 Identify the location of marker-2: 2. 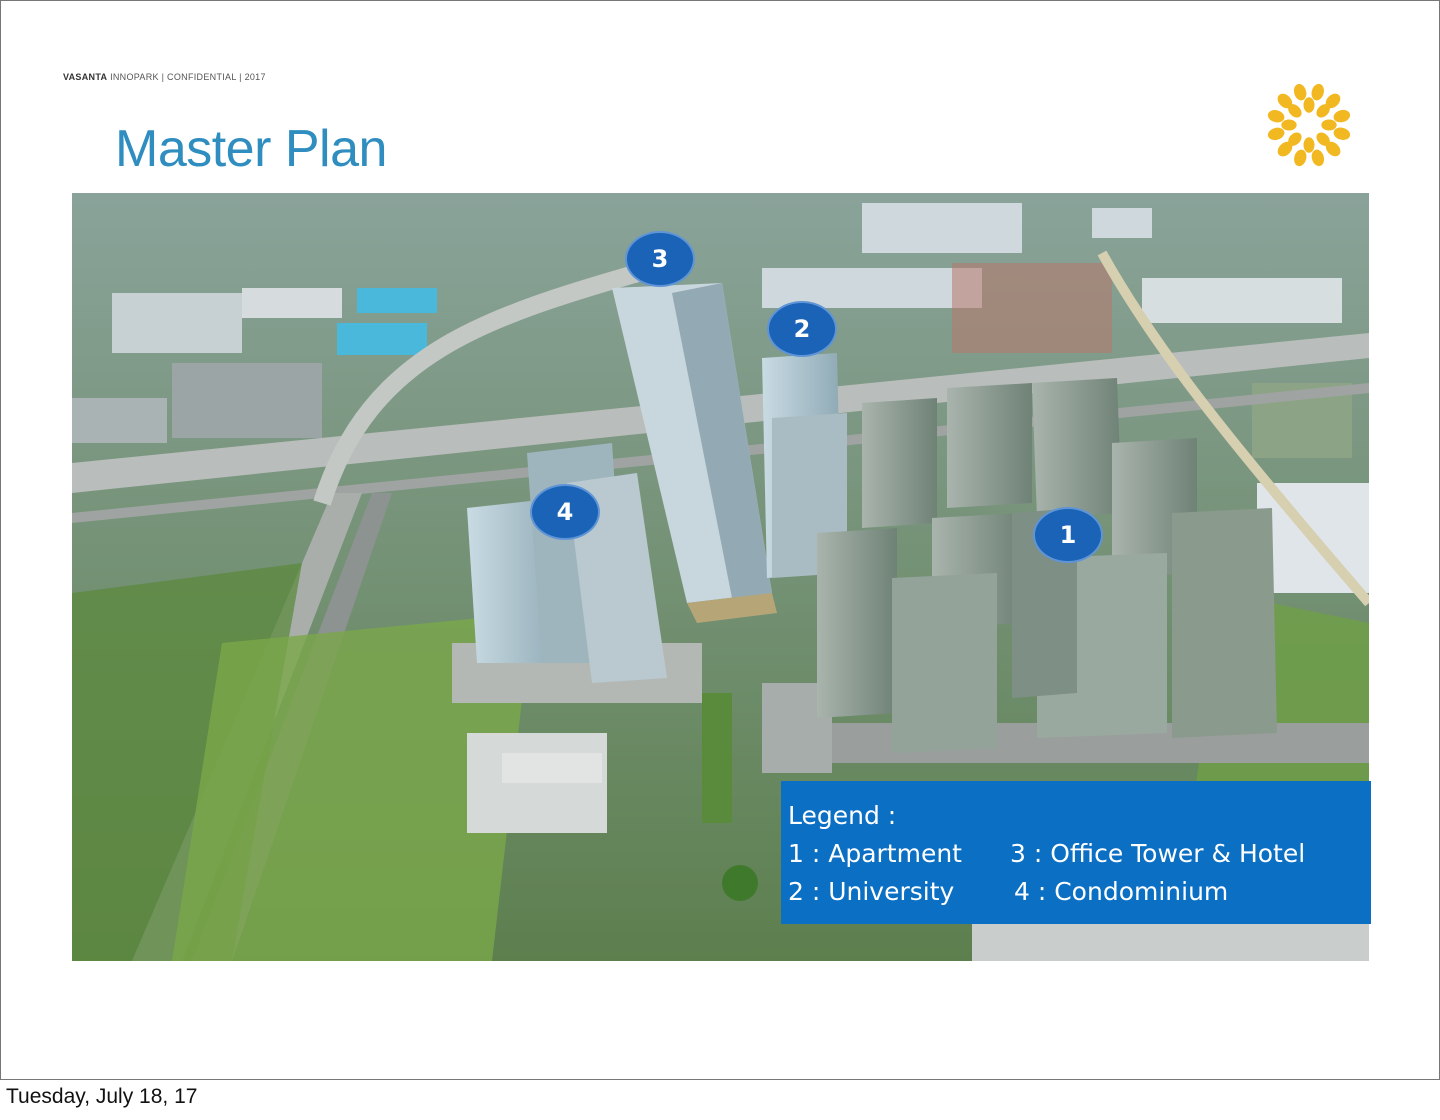
(802, 329).